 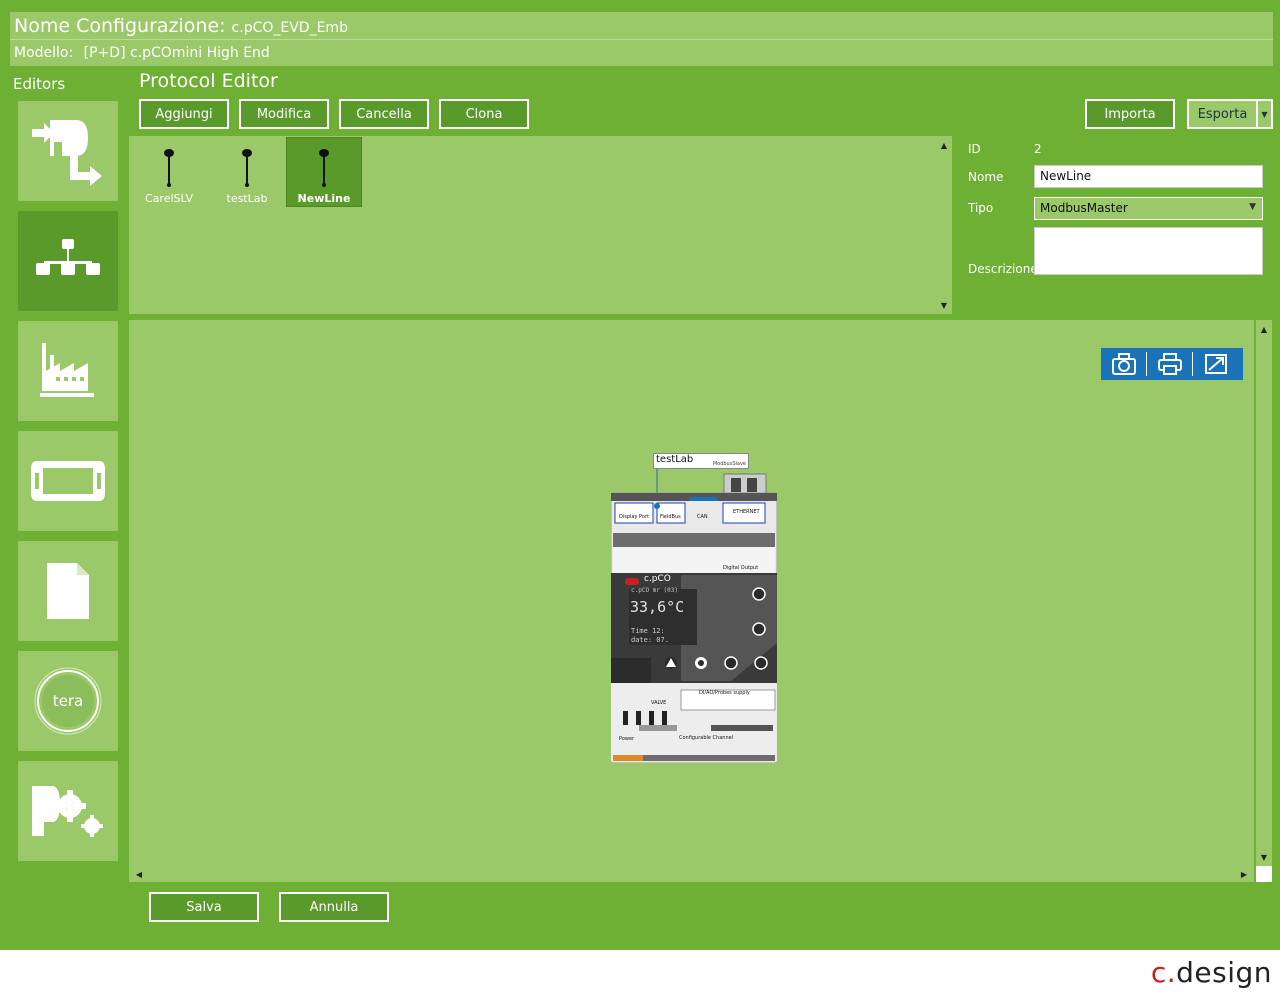 I want to click on config-name-label: Nome Configurazione:, so click(x=120, y=26).